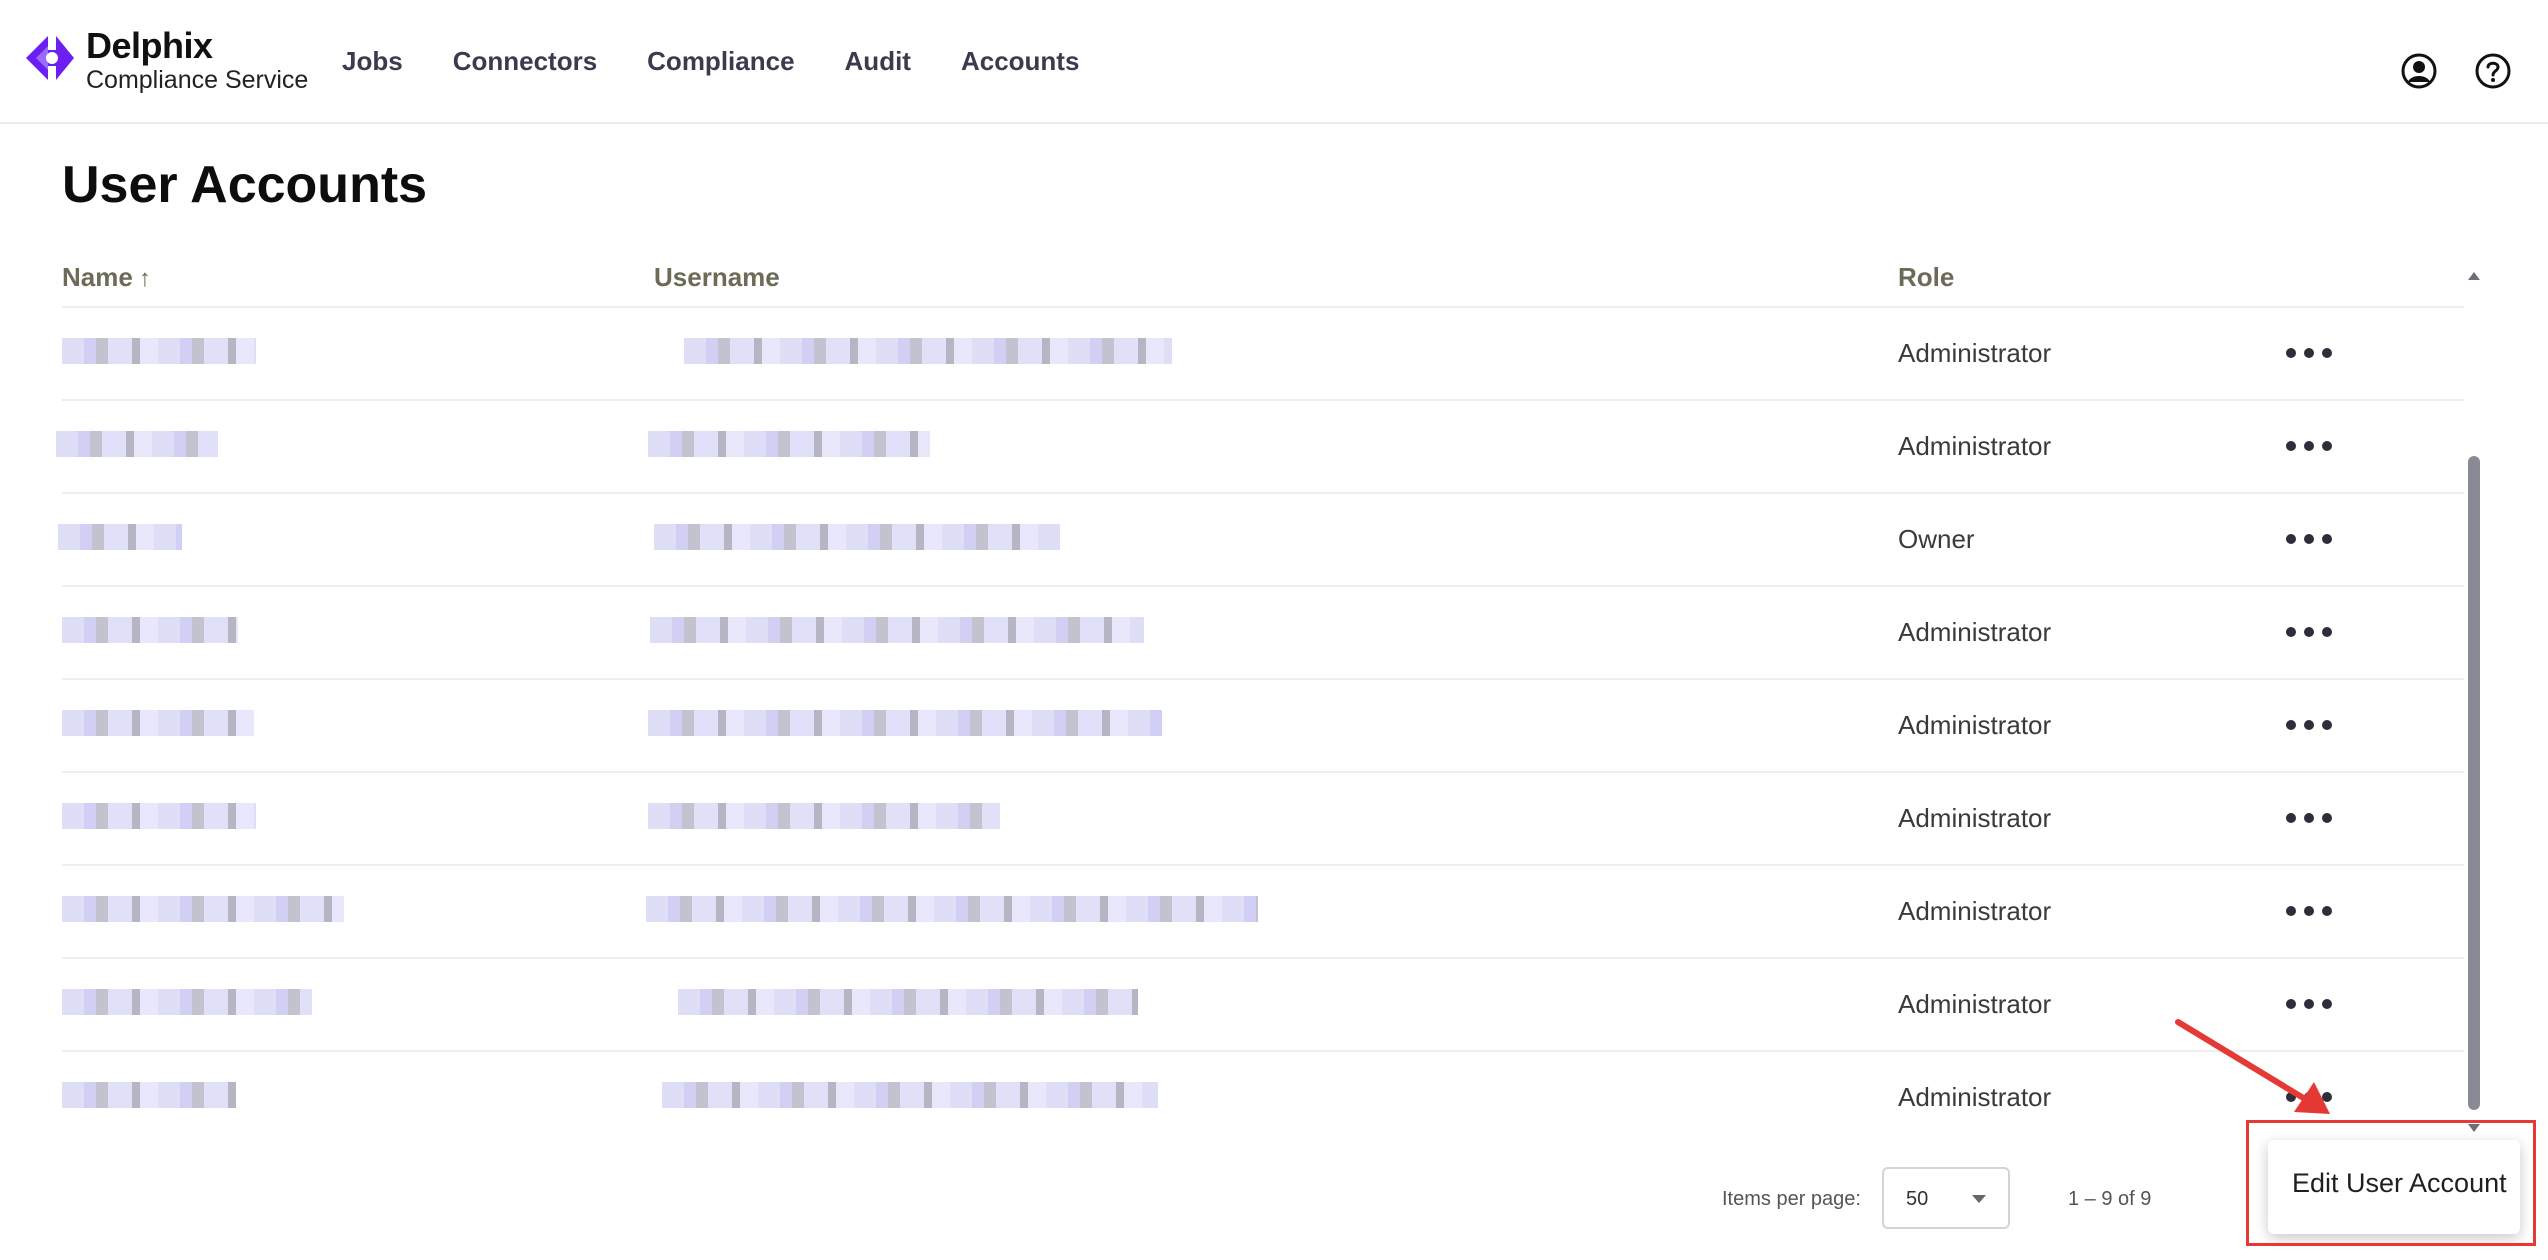 This screenshot has width=2548, height=1260. I want to click on table-header: Name ↑ Username Role, so click(1263, 279).